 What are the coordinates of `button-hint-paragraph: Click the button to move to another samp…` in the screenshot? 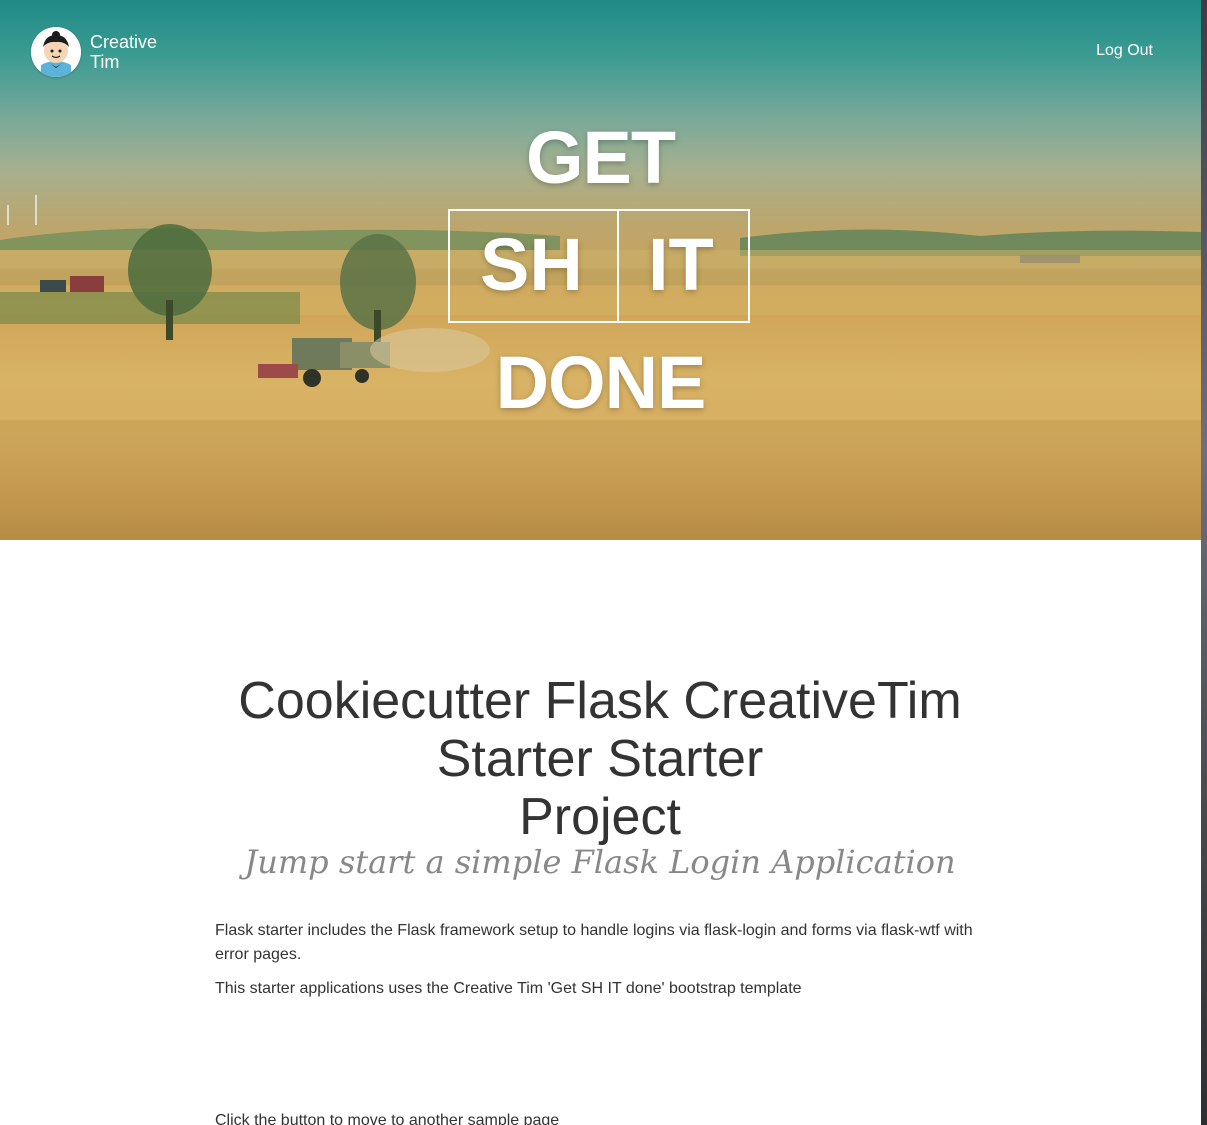 It's located at (387, 1118).